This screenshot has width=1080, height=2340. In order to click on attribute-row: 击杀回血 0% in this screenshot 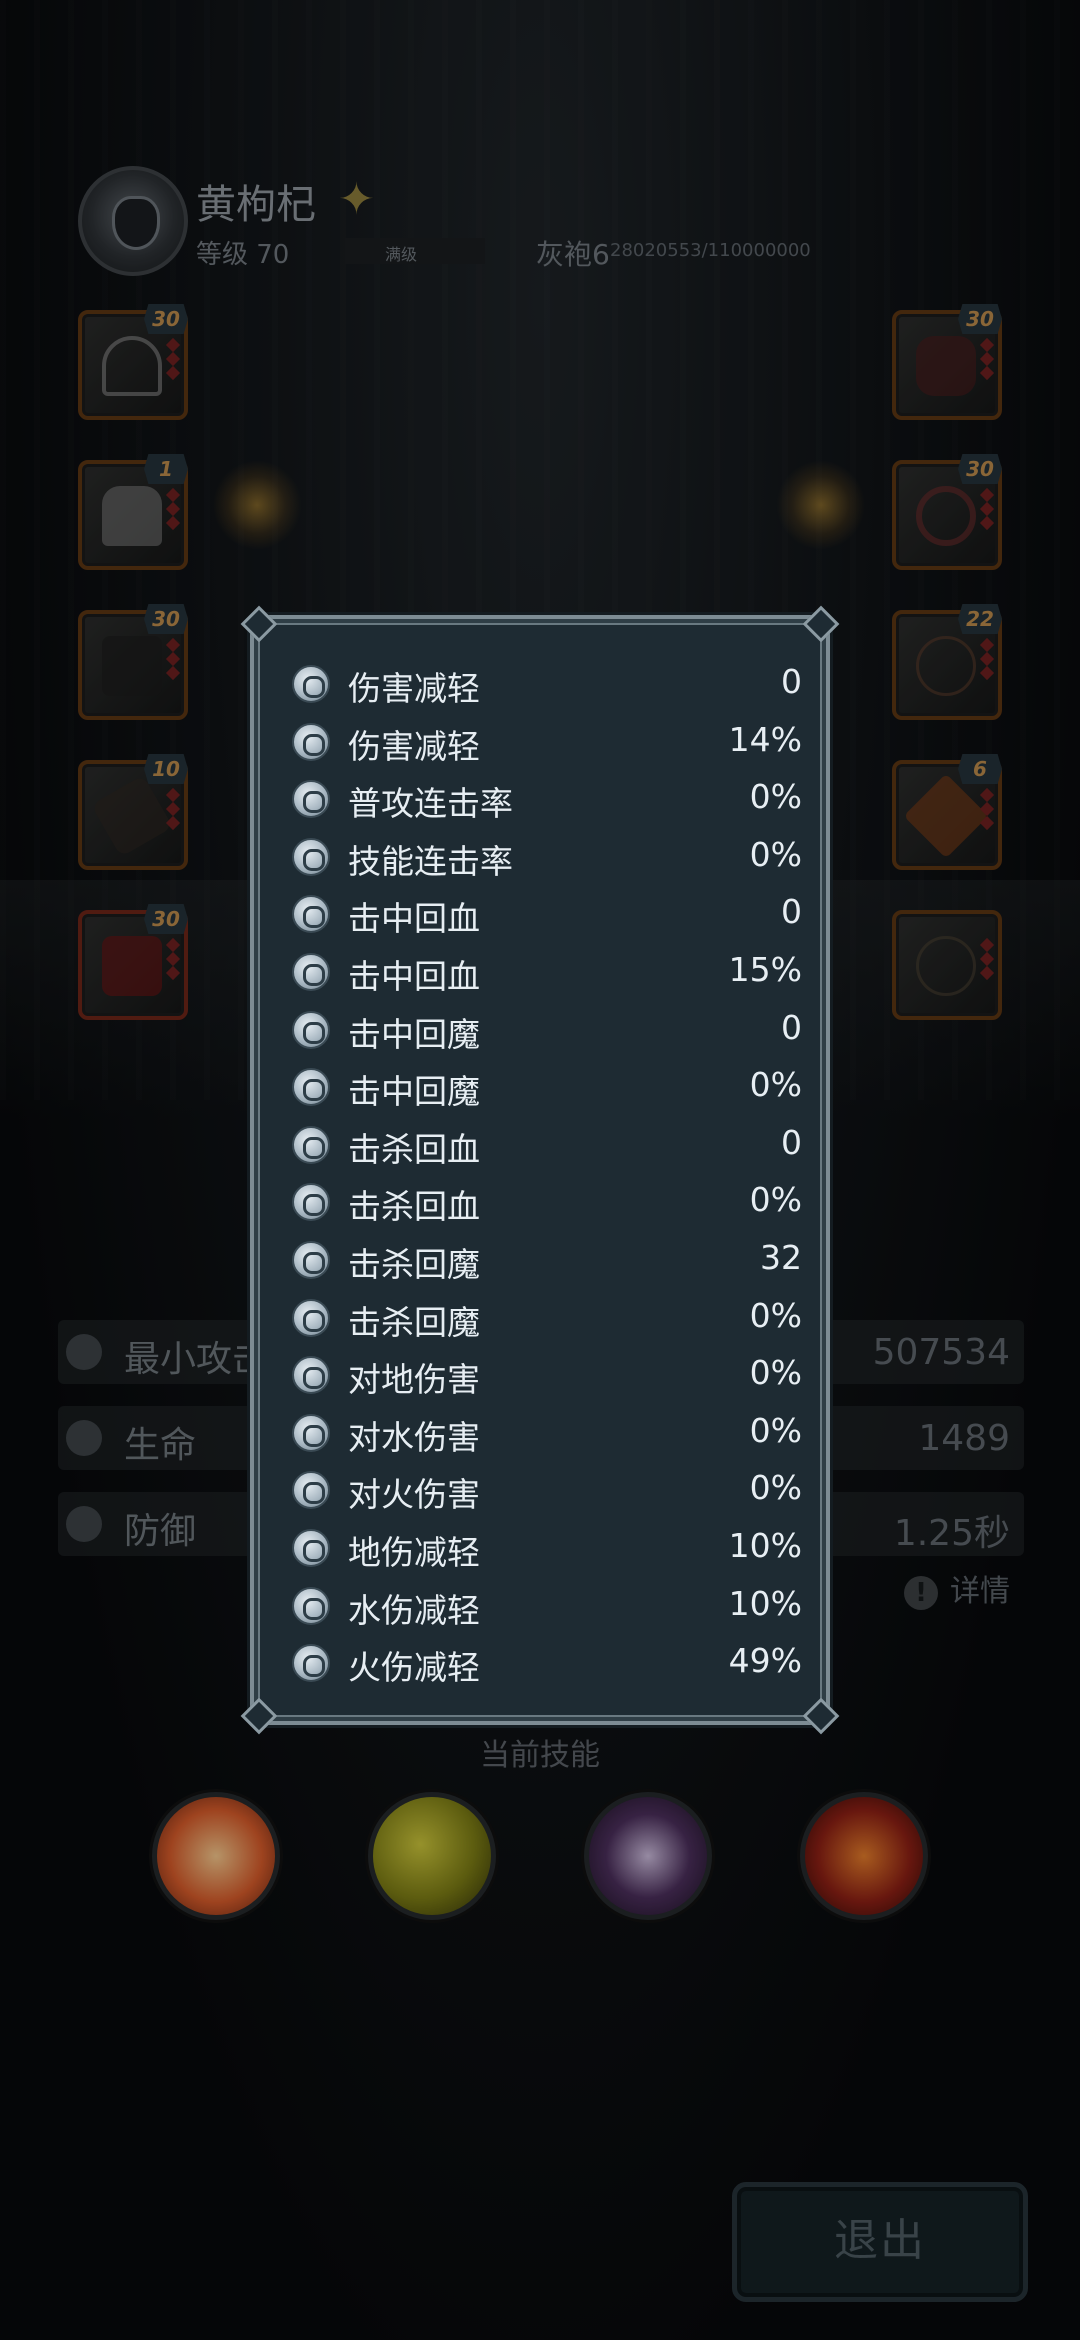, I will do `click(542, 1202)`.